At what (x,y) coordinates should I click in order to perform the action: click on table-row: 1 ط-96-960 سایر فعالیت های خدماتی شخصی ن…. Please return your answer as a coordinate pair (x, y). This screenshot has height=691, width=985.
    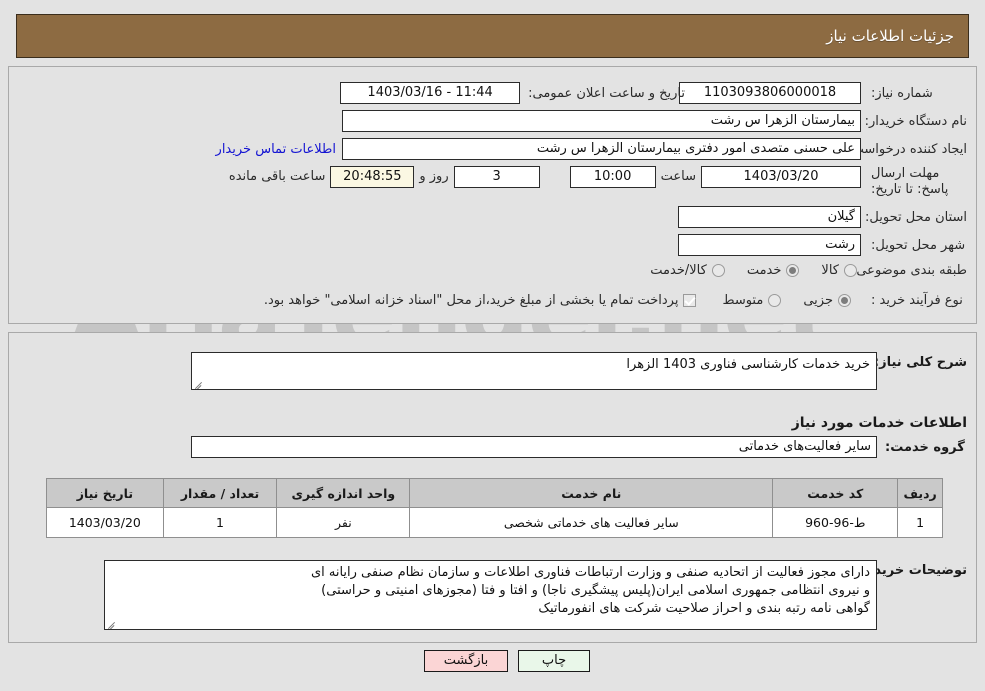
    Looking at the image, I should click on (494, 522).